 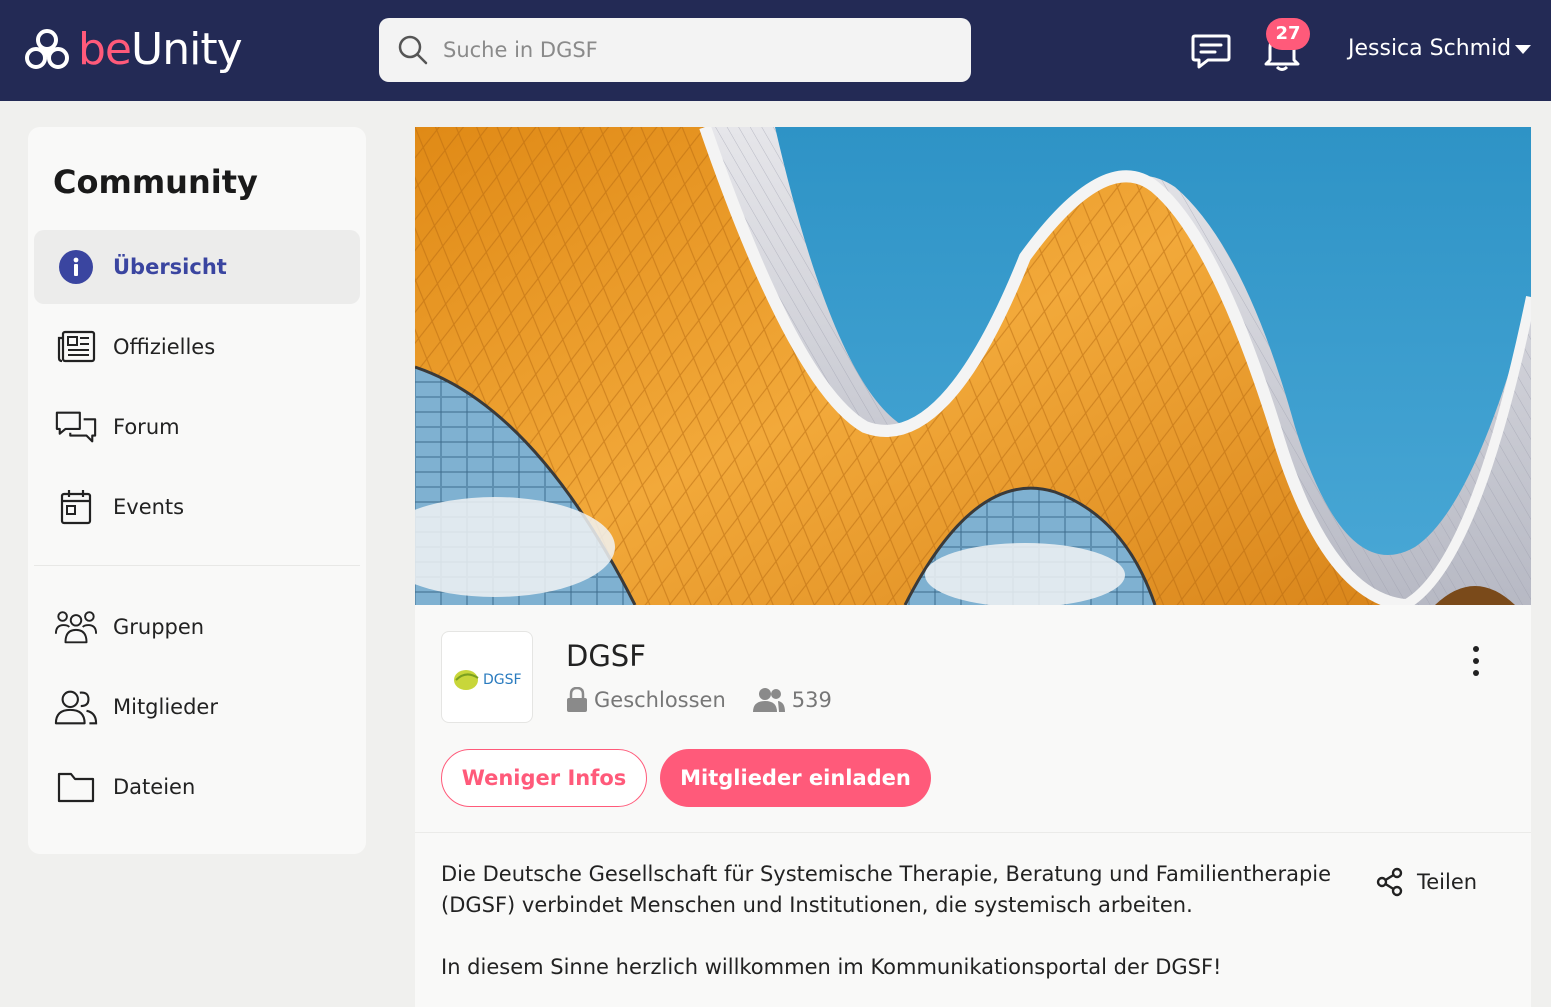 I want to click on sidebar-item-dateien: Dateien, so click(x=197, y=787).